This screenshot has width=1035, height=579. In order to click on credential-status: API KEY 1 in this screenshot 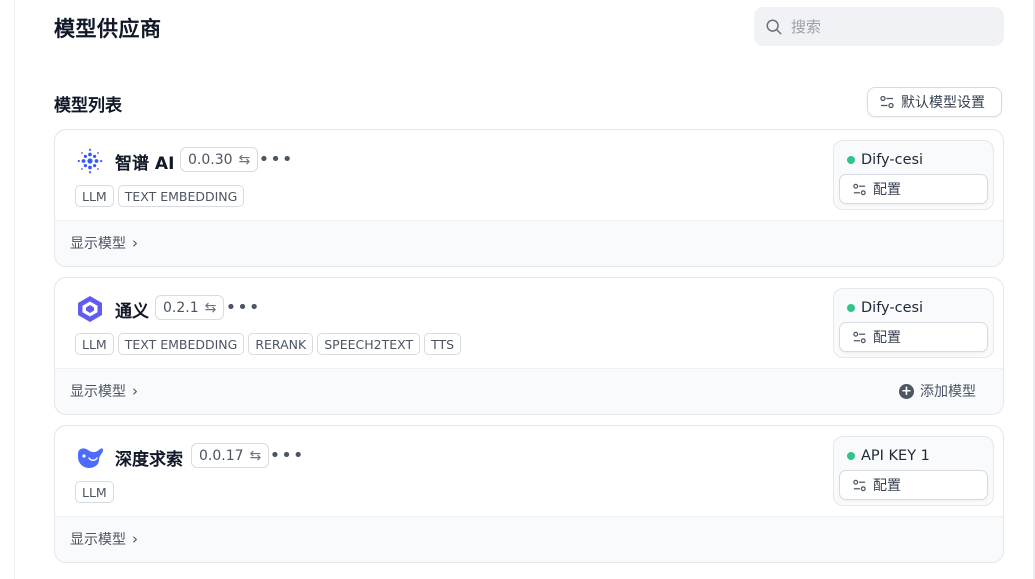, I will do `click(888, 456)`.